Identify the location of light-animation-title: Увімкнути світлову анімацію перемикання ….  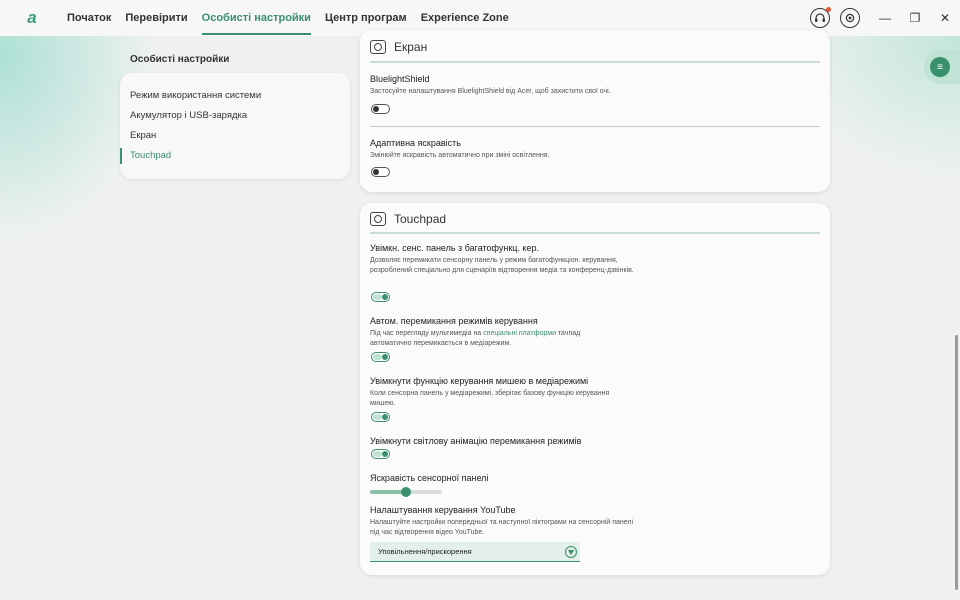
(476, 441).